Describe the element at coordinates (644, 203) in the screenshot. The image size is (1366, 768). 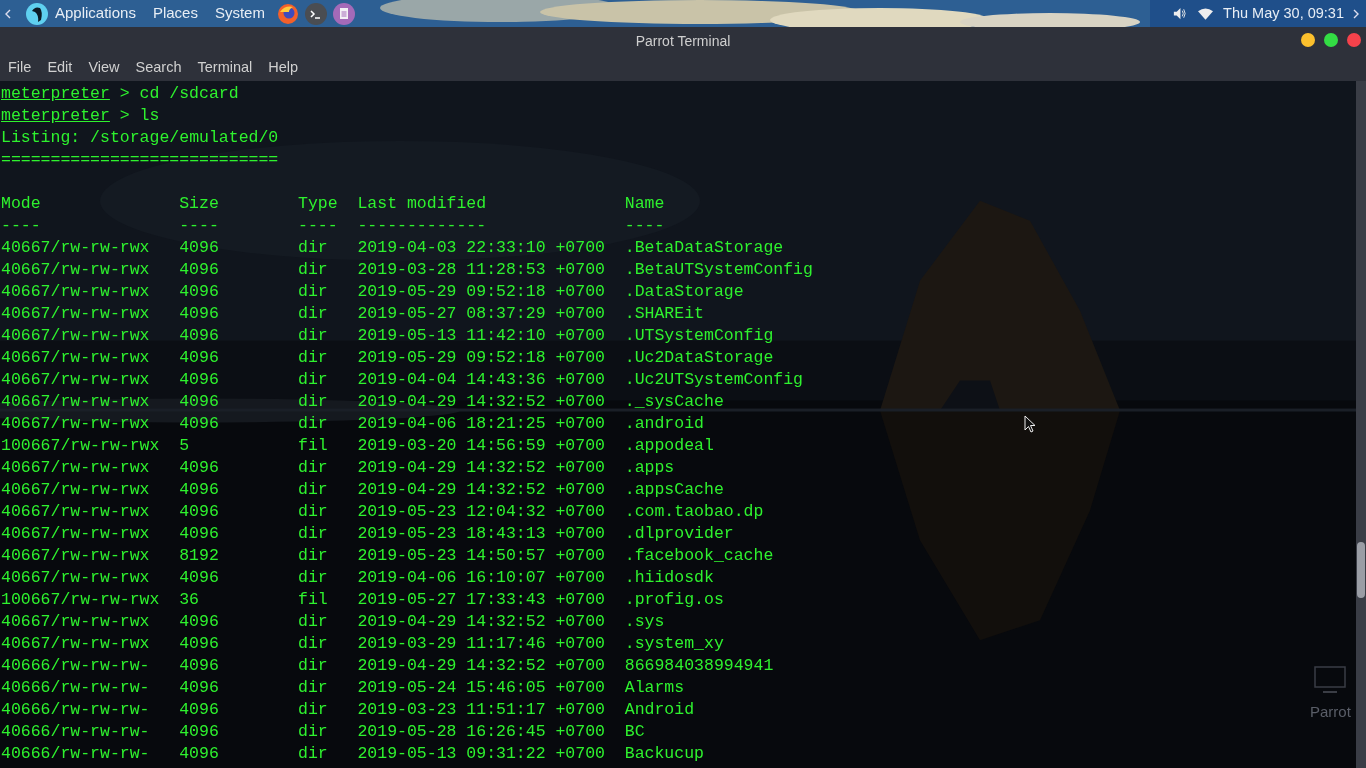
I see `column-header: Name` at that location.